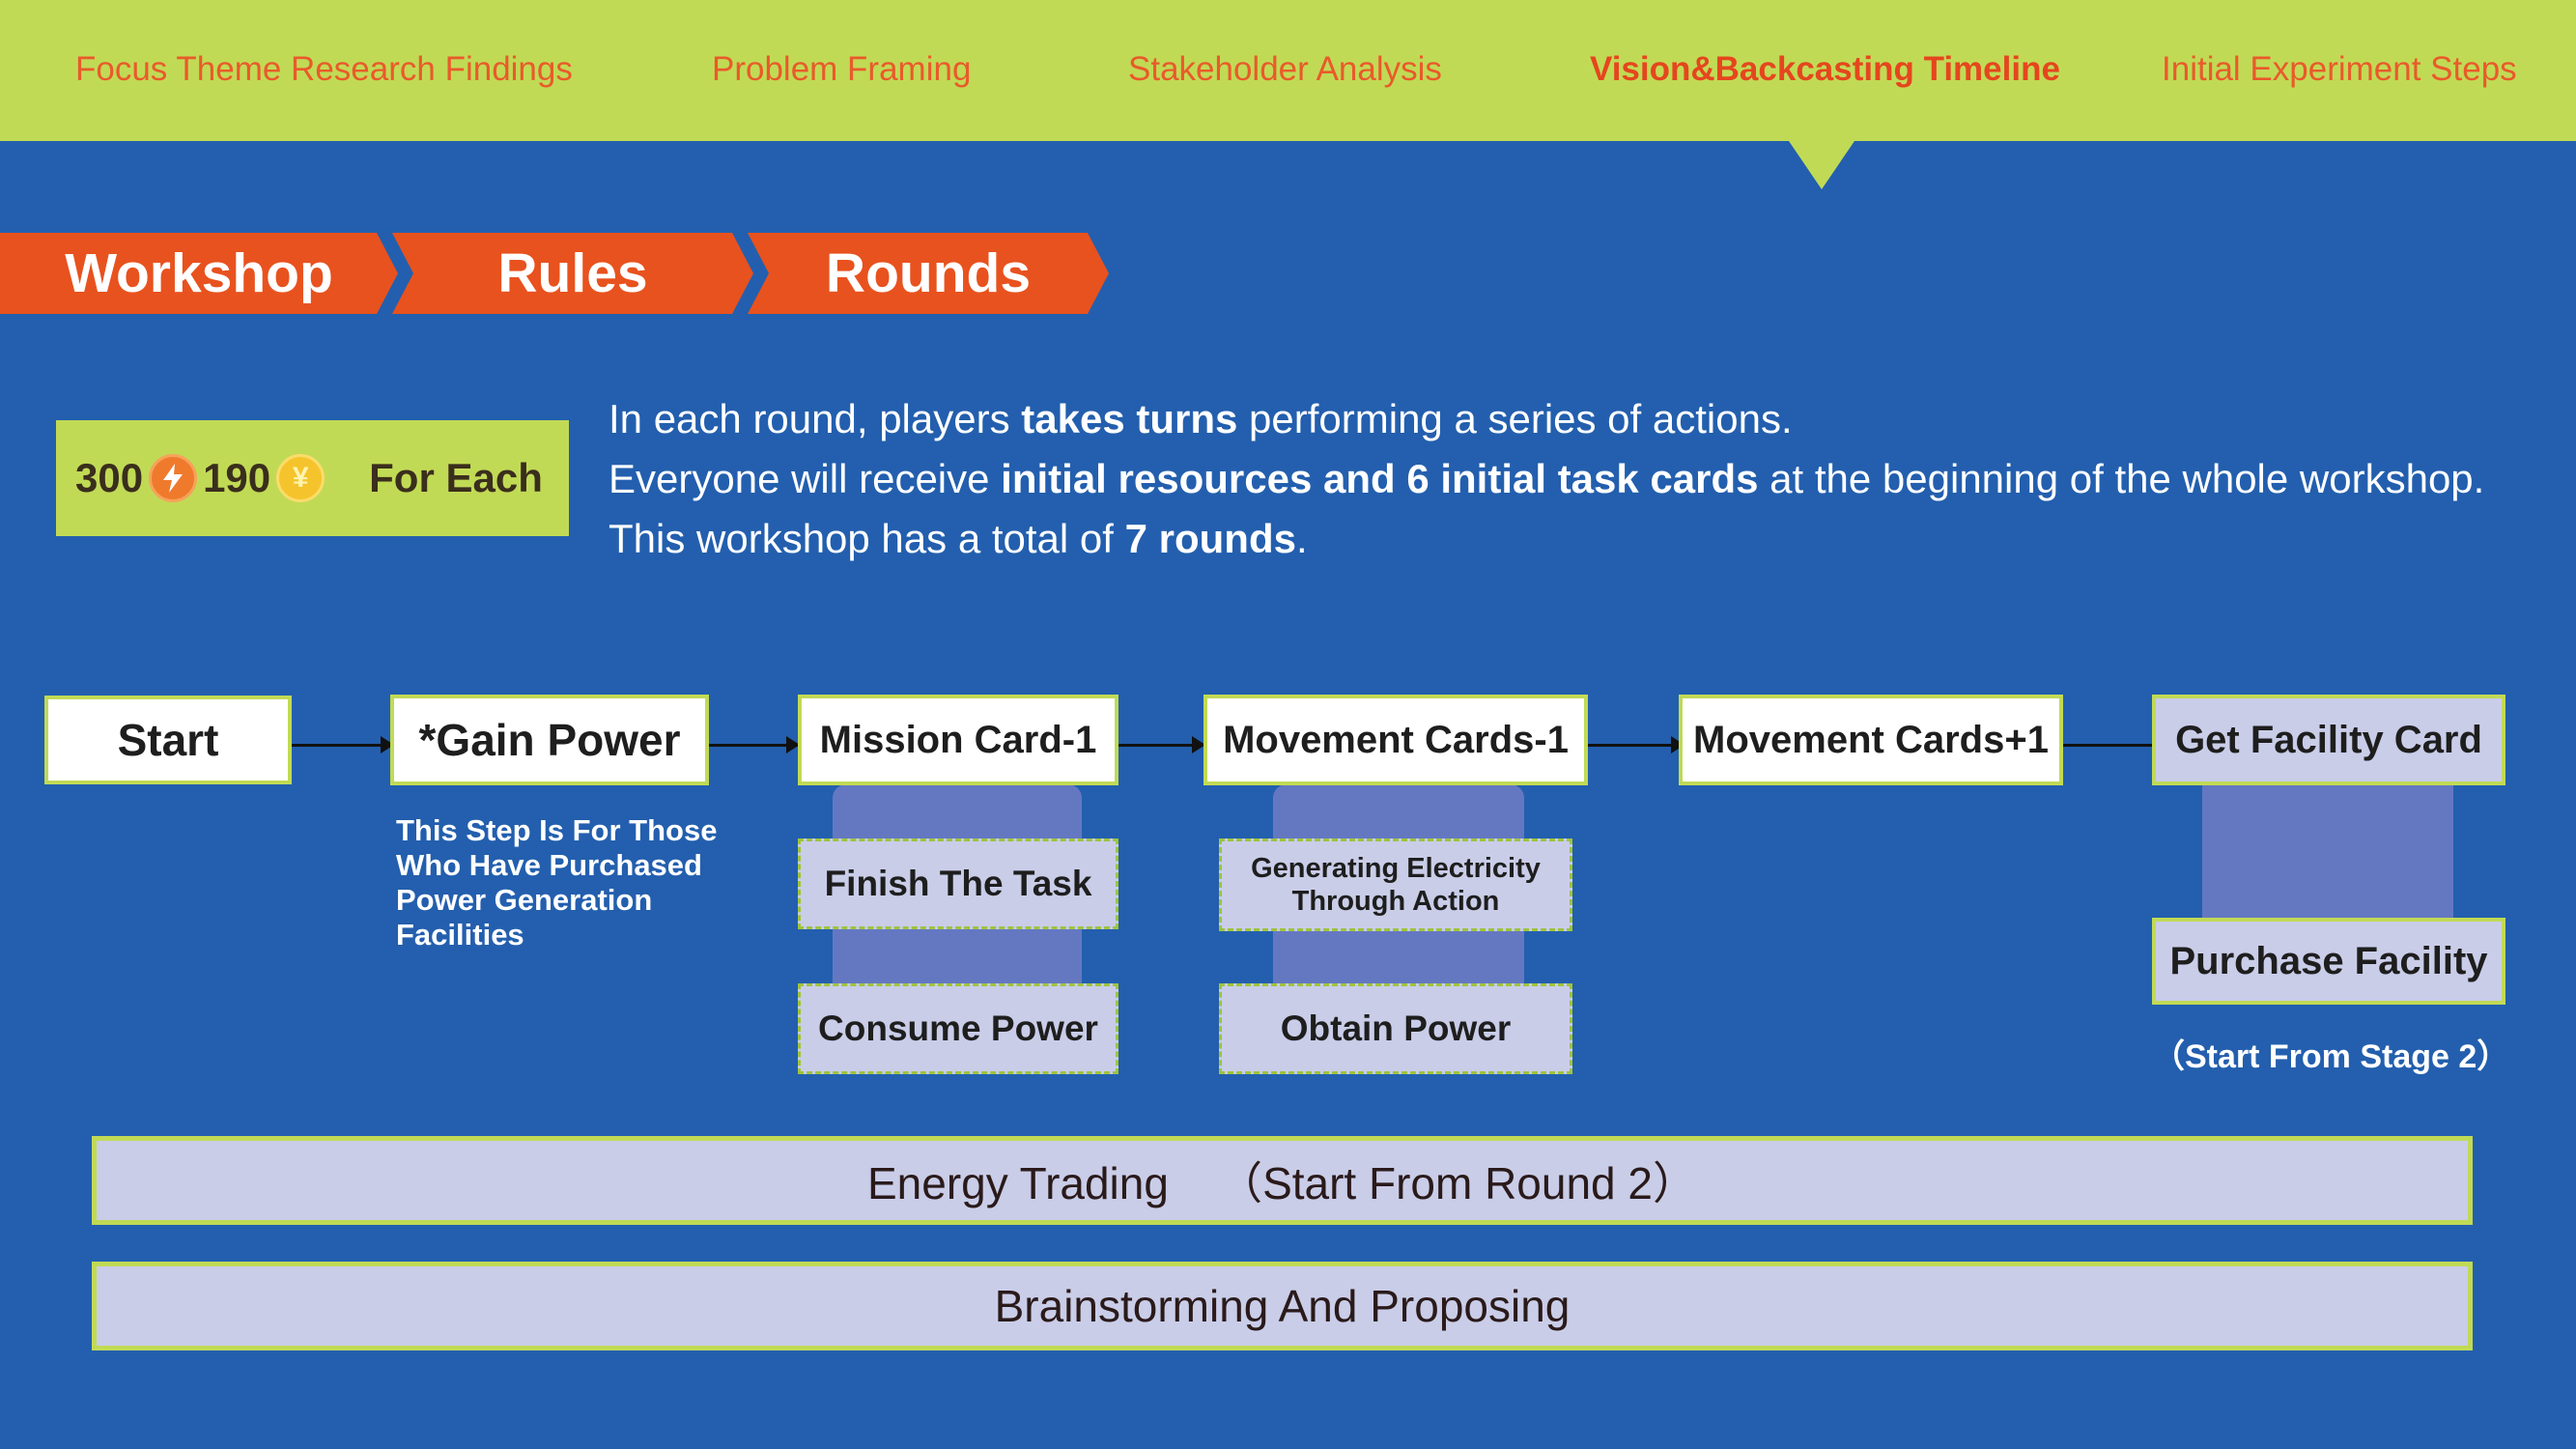 The width and height of the screenshot is (2576, 1449). What do you see at coordinates (1282, 1180) in the screenshot?
I see `energy-trading-bar: Energy Trading （Start From Round 2）` at bounding box center [1282, 1180].